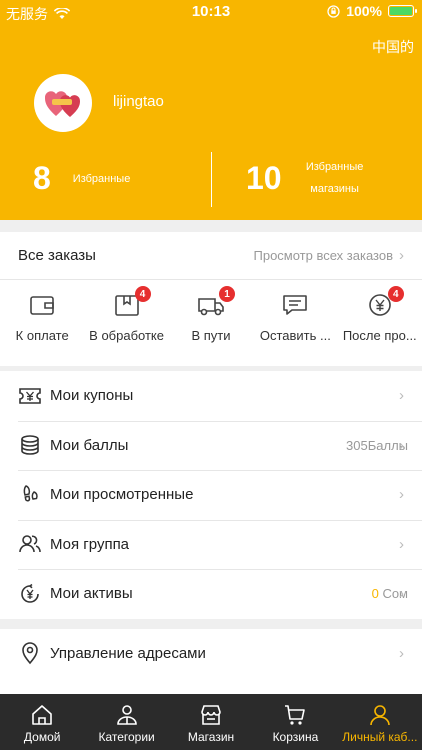 The width and height of the screenshot is (422, 750). What do you see at coordinates (91, 594) in the screenshot?
I see `menu-item-label: Мои активы` at bounding box center [91, 594].